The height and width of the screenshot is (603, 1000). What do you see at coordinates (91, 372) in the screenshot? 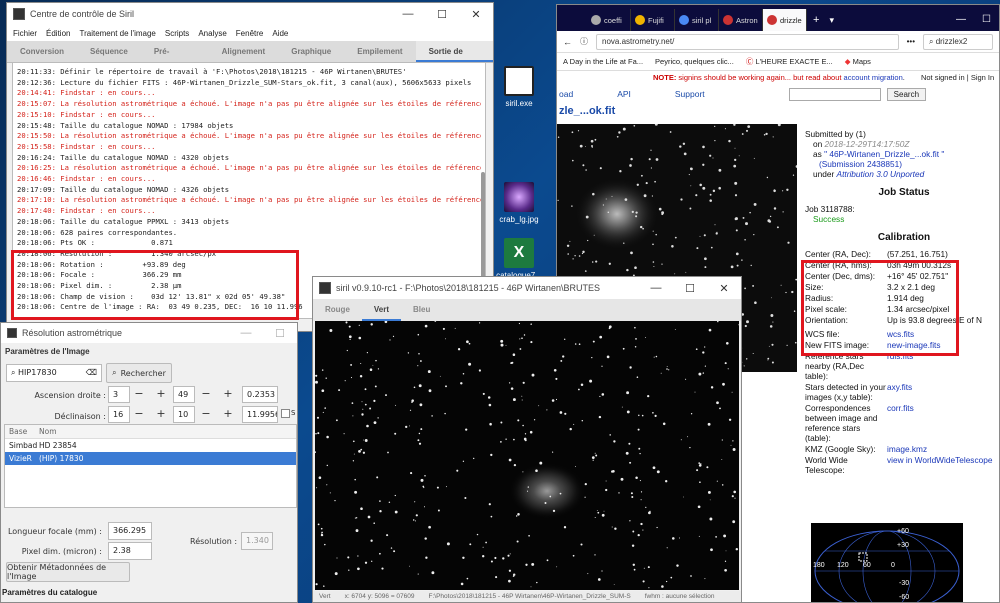
I see `clear-icon: ⌫` at bounding box center [91, 372].